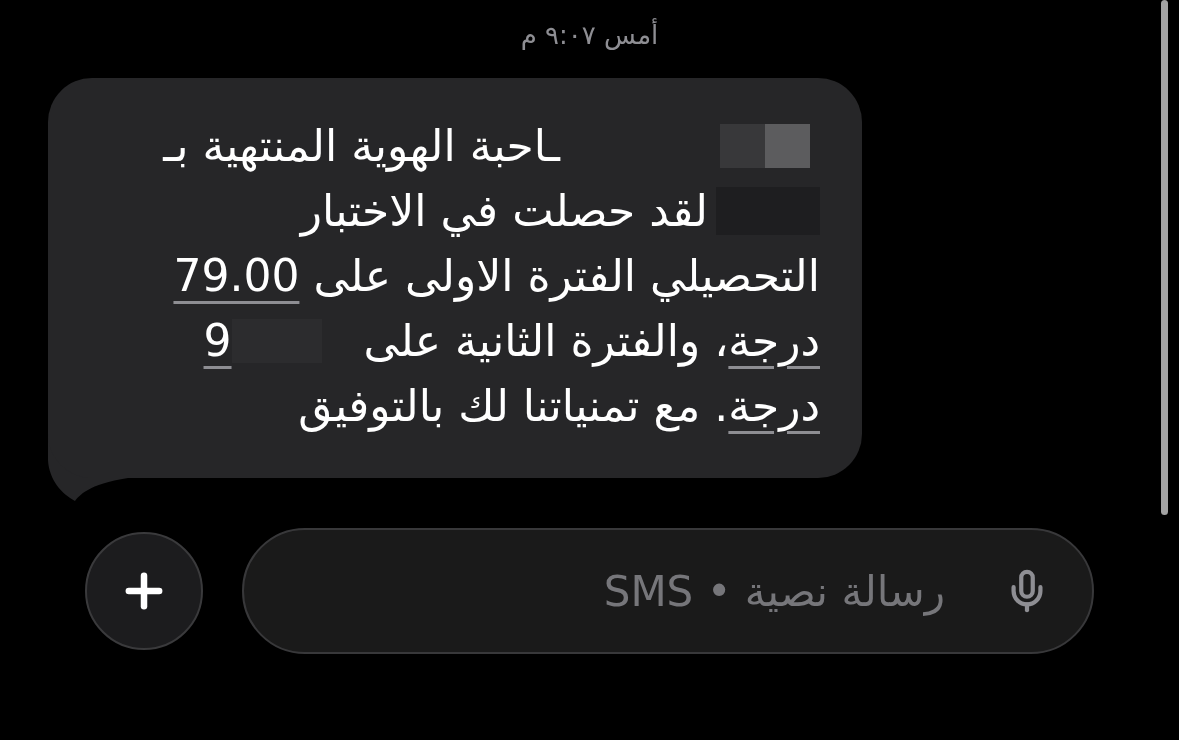 The height and width of the screenshot is (740, 1179). Describe the element at coordinates (668, 591) in the screenshot. I see `message-input-field: رسالة نصية • SMS` at that location.